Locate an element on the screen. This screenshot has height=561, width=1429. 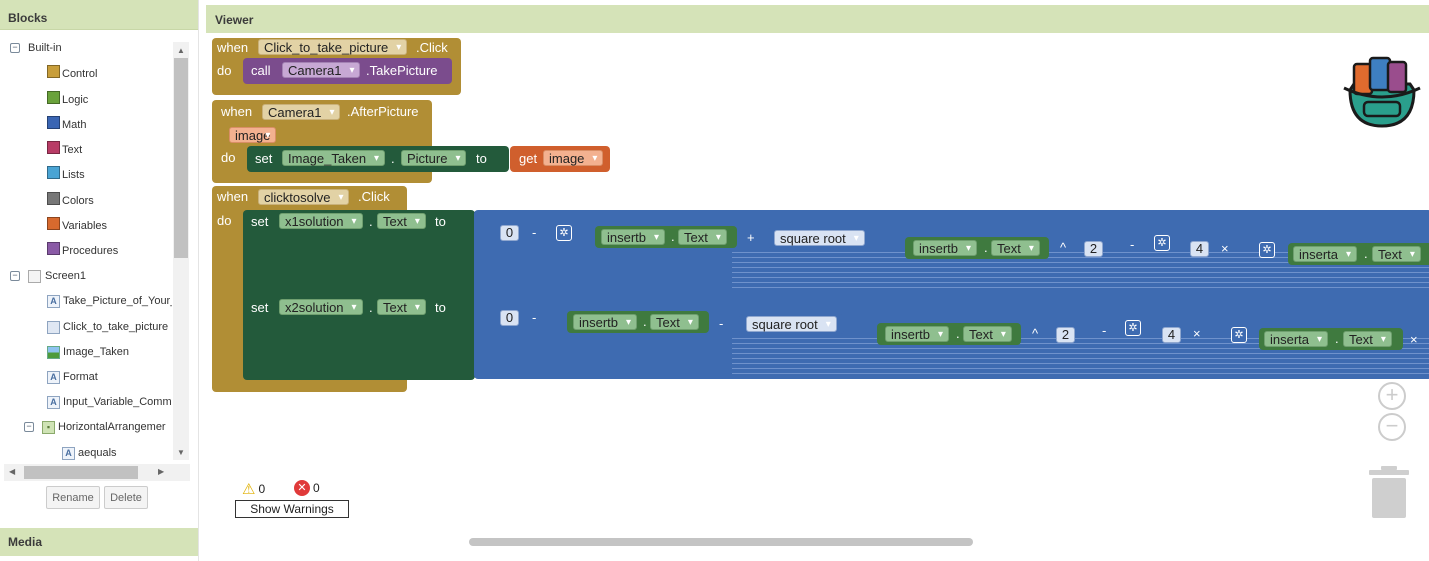
param-image: image is located at coordinates (253, 135).